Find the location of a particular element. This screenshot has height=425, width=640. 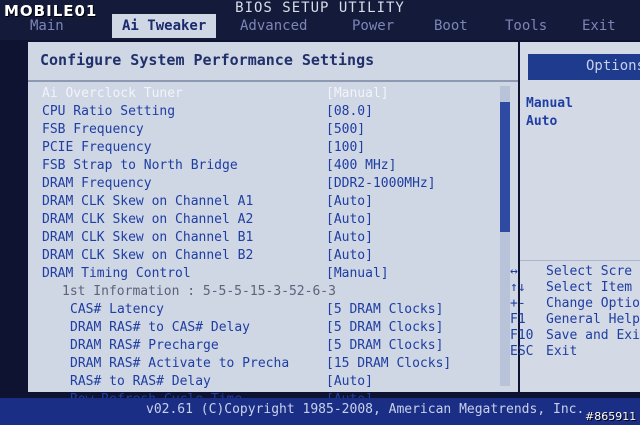

setting-dram-frequency: DRAM Frequency [DDR2-1000MHz] is located at coordinates (263, 184).